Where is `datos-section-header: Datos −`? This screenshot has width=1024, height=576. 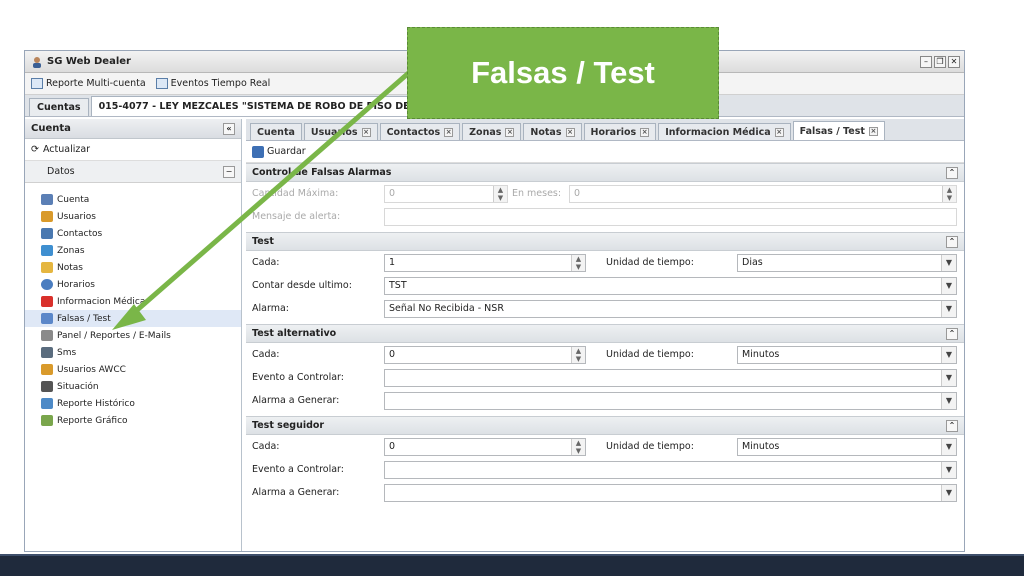 datos-section-header: Datos − is located at coordinates (133, 172).